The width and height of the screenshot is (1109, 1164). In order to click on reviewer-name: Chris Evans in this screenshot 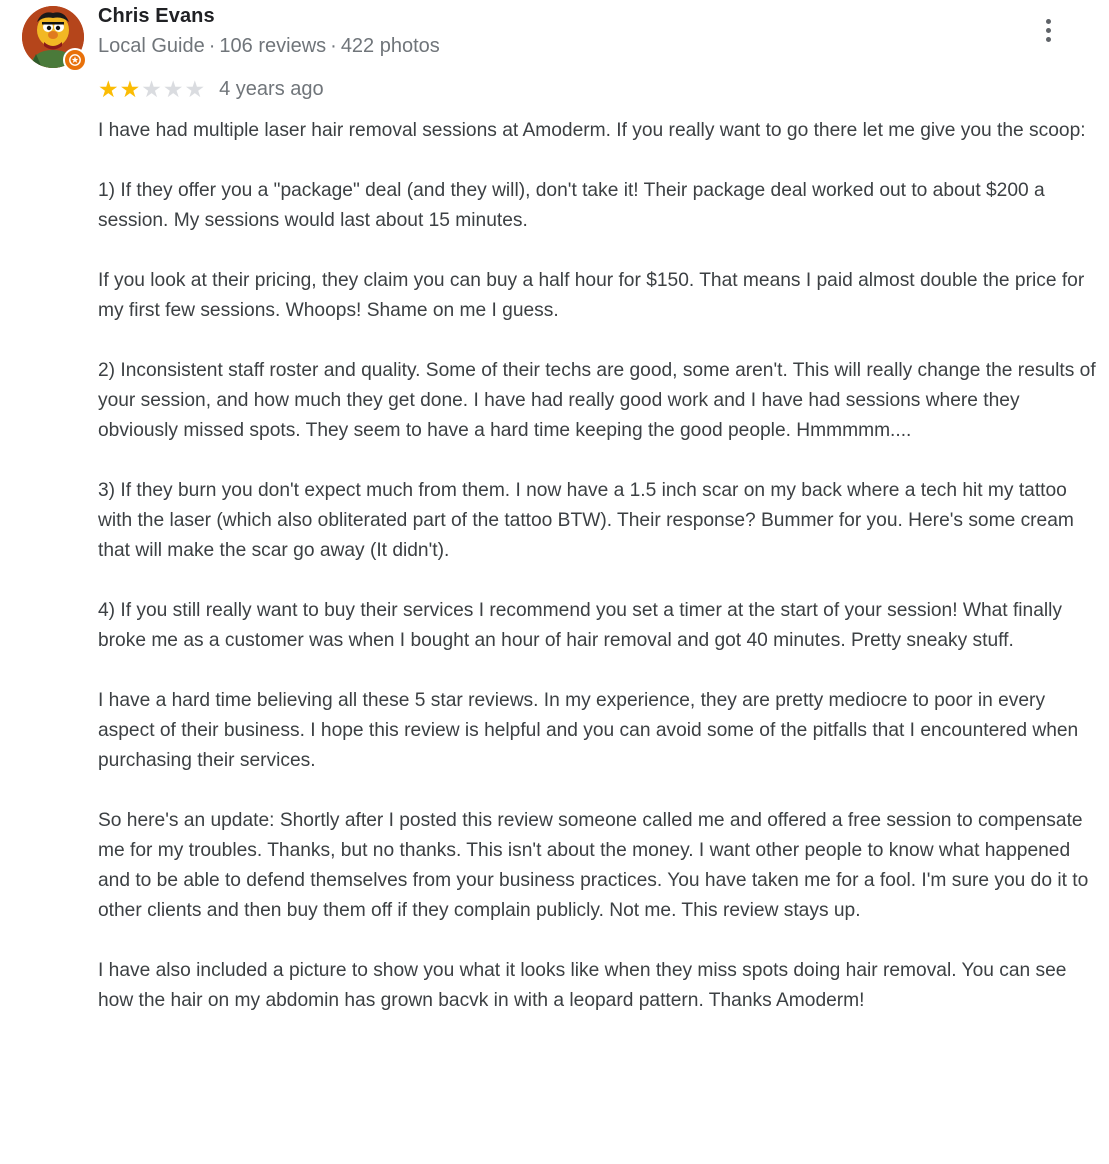, I will do `click(156, 16)`.